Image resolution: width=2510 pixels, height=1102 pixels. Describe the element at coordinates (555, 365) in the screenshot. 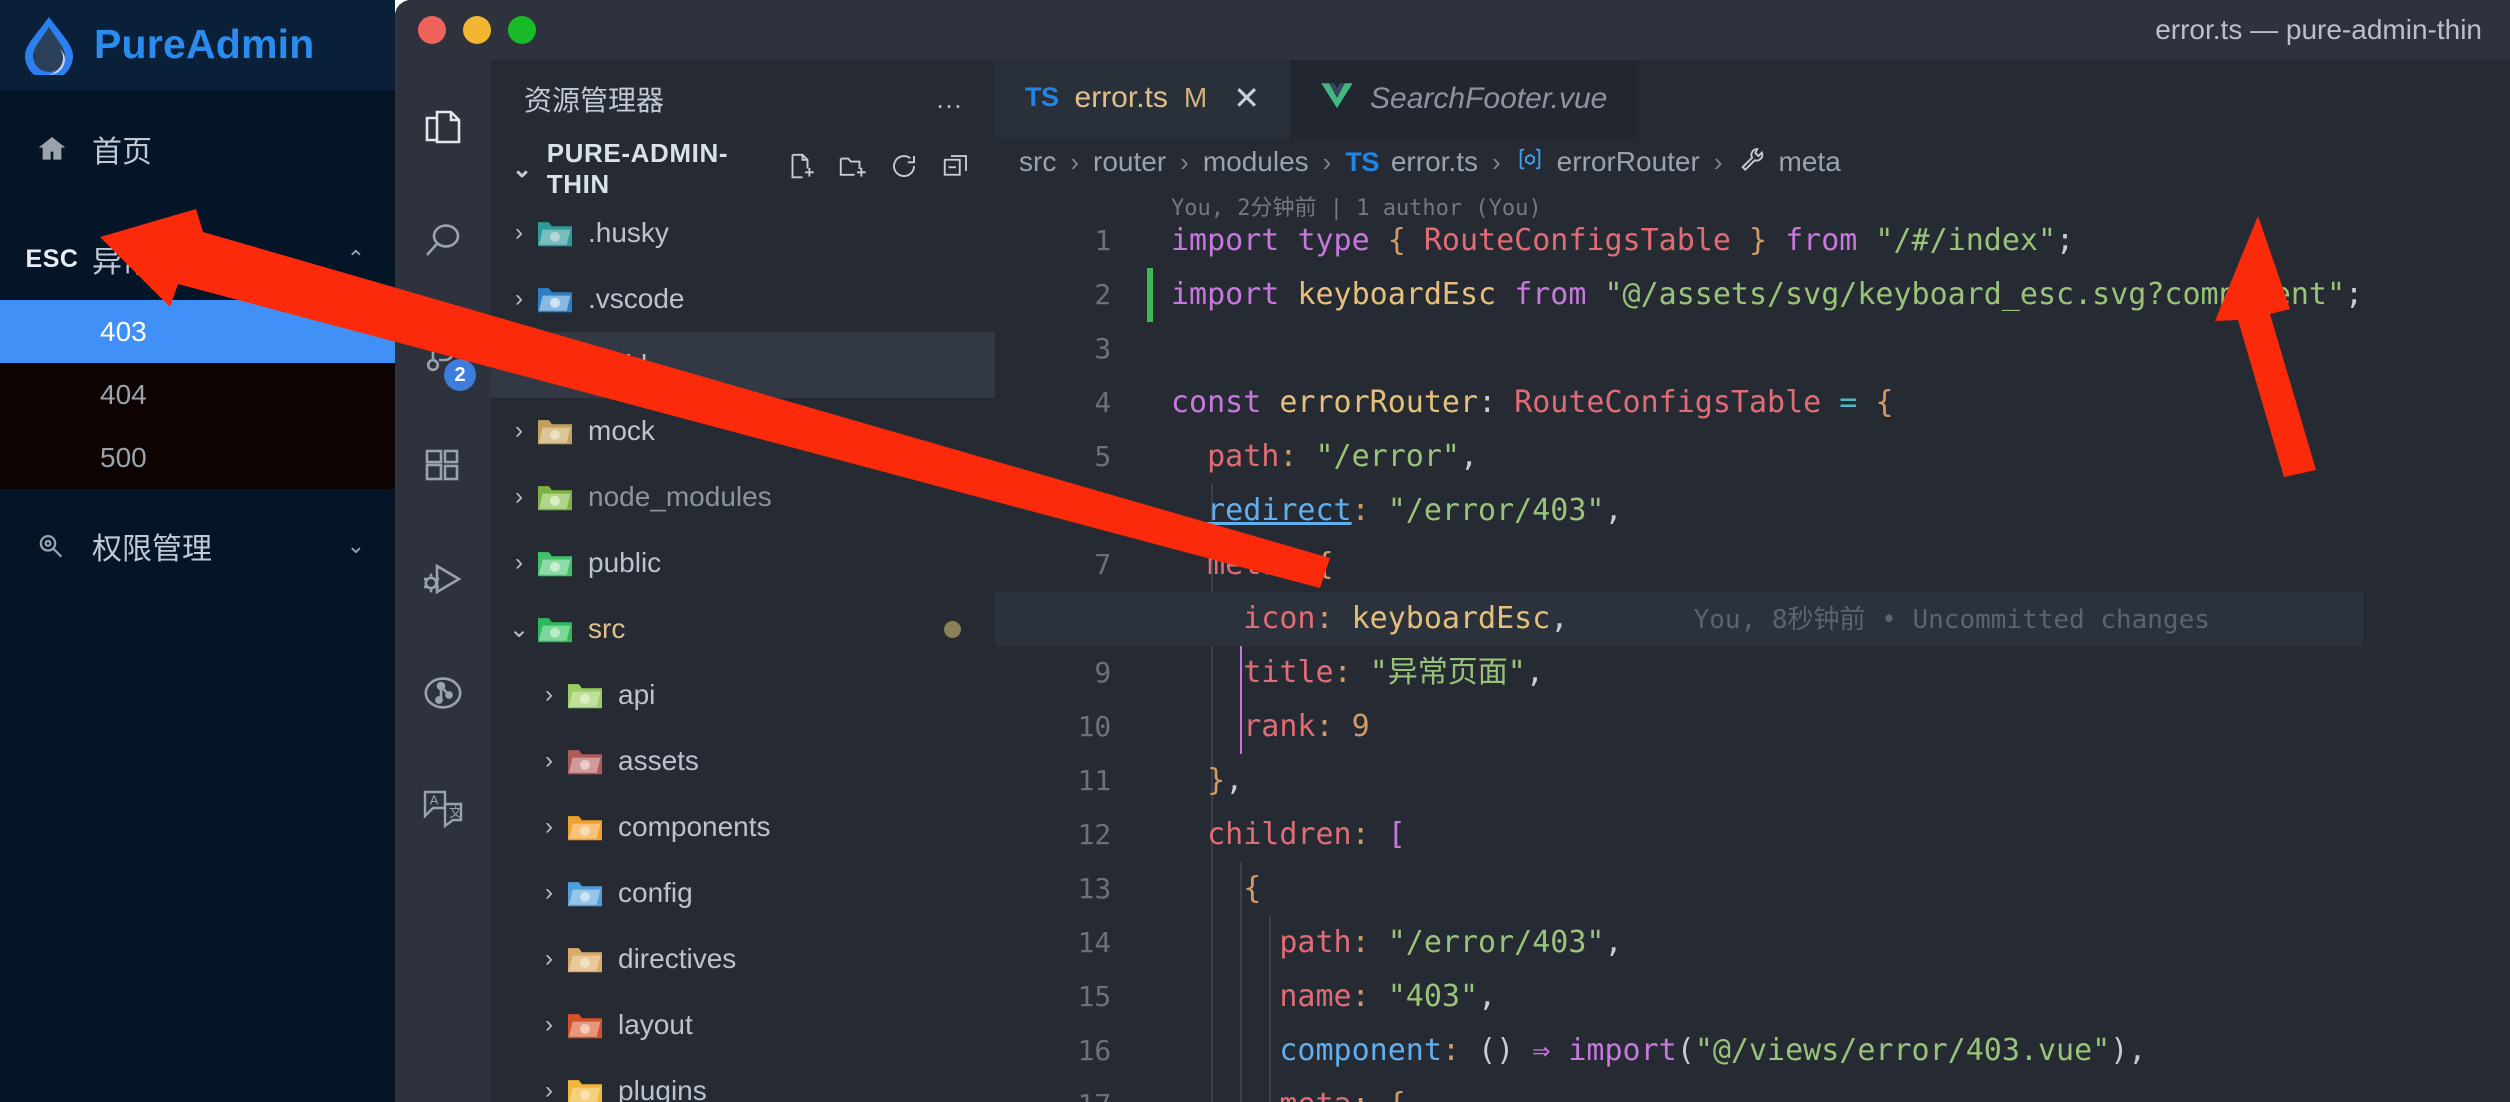

I see `build-folder-icon` at that location.